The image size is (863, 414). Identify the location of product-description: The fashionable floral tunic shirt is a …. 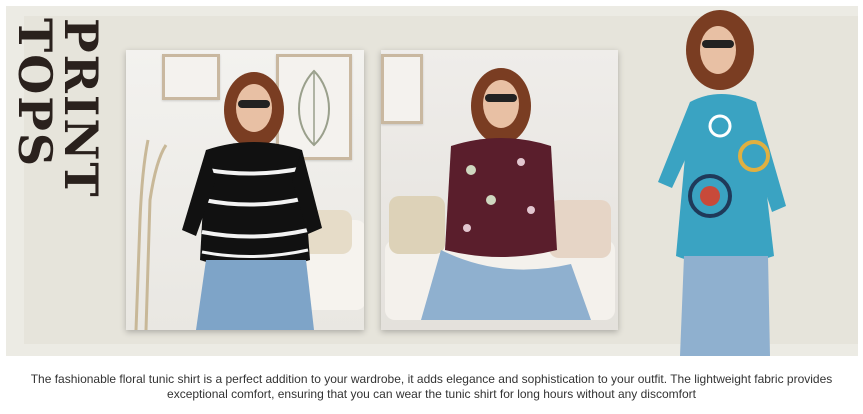
(431, 386).